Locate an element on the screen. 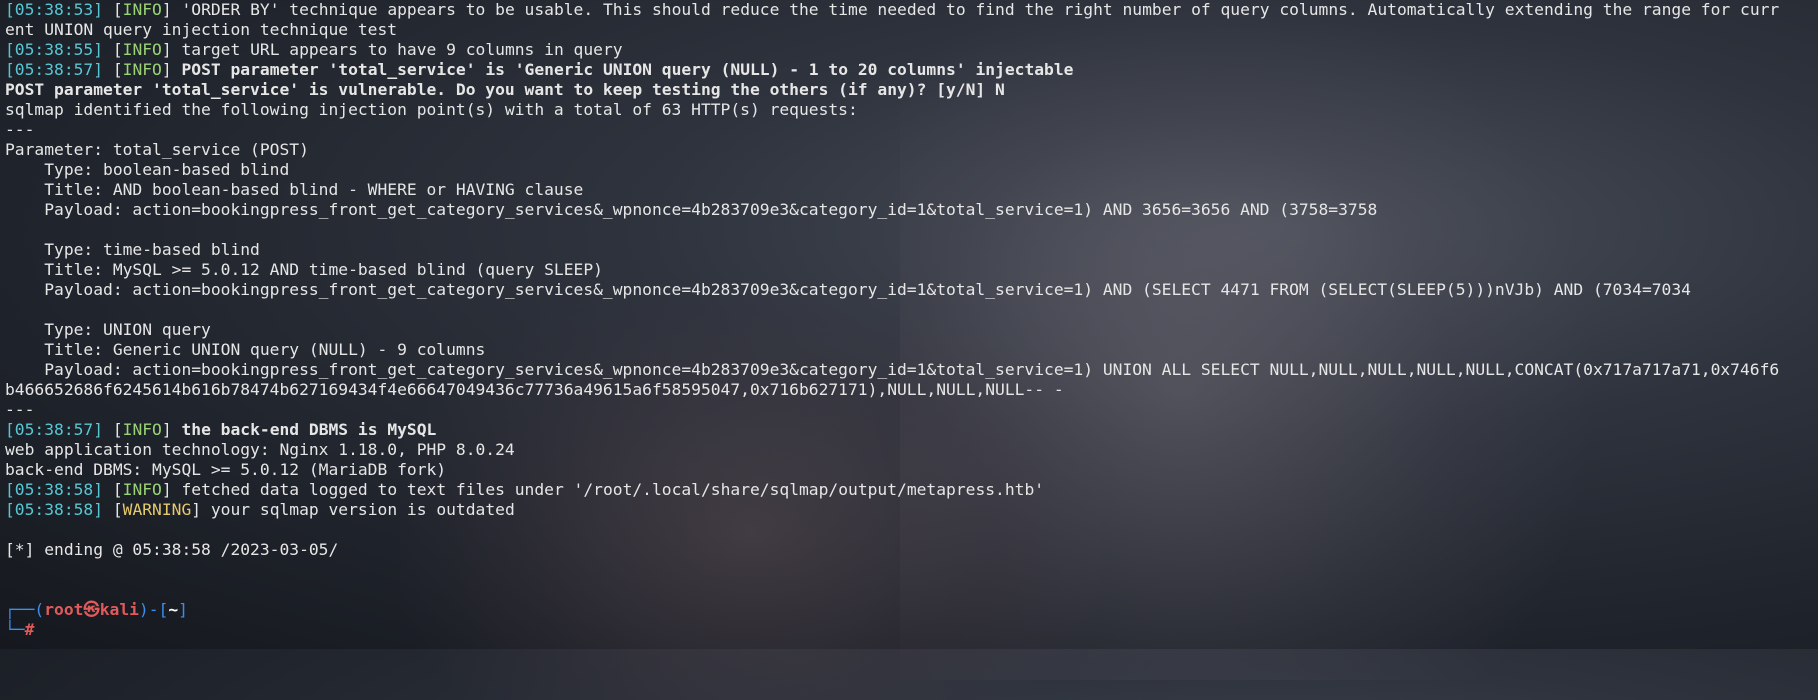 This screenshot has width=1818, height=700. log-text: Type: time-based blind is located at coordinates (132, 249).